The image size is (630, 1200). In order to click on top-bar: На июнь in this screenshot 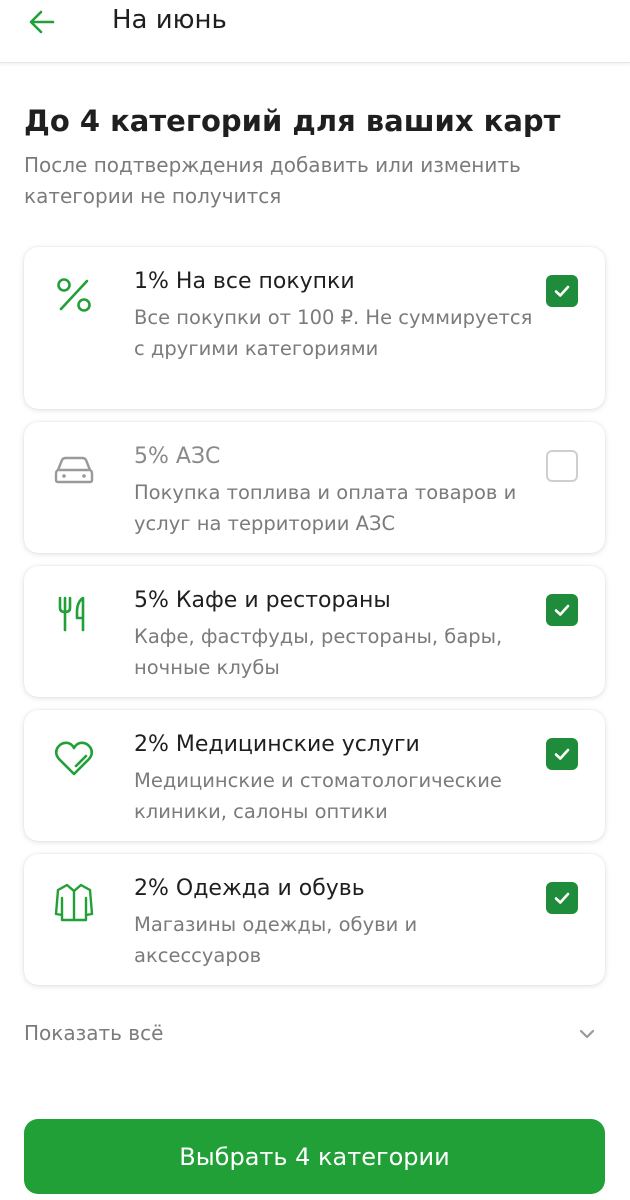, I will do `click(315, 31)`.